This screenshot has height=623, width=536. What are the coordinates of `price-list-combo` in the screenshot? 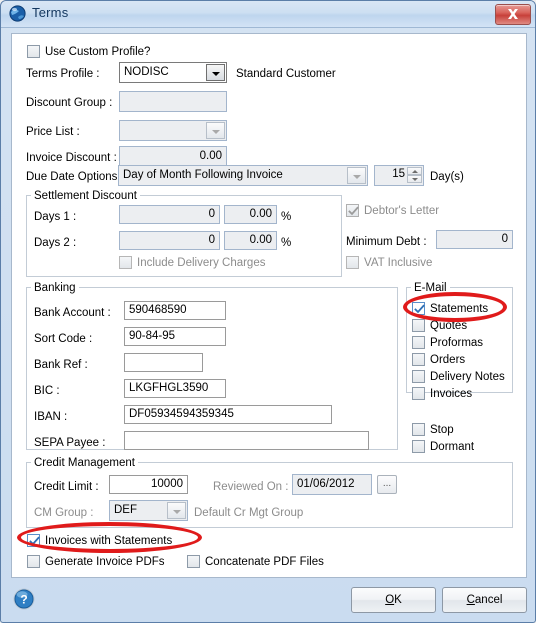 It's located at (173, 130).